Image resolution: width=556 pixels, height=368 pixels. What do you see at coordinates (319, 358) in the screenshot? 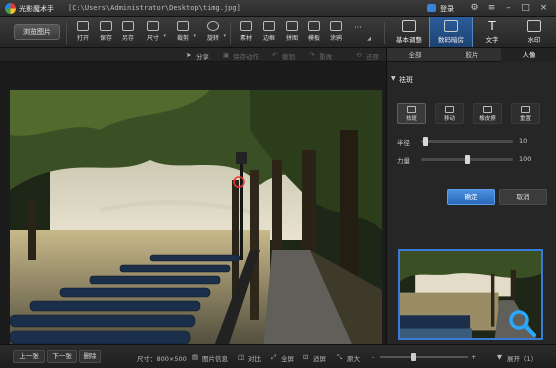
I see `fit-screen-button: 适屏` at bounding box center [319, 358].